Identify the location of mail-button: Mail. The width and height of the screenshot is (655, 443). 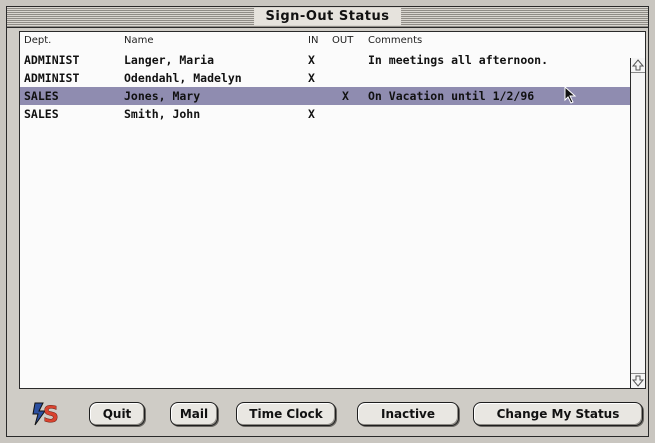
(194, 414).